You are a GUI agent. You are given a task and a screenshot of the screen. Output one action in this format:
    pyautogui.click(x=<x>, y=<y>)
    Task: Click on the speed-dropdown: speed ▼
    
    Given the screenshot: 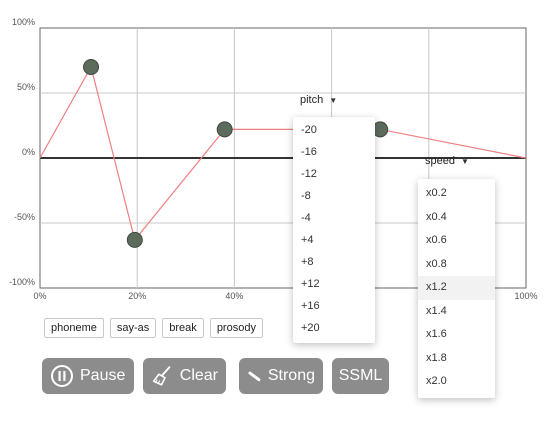 What is the action you would take?
    pyautogui.click(x=447, y=161)
    